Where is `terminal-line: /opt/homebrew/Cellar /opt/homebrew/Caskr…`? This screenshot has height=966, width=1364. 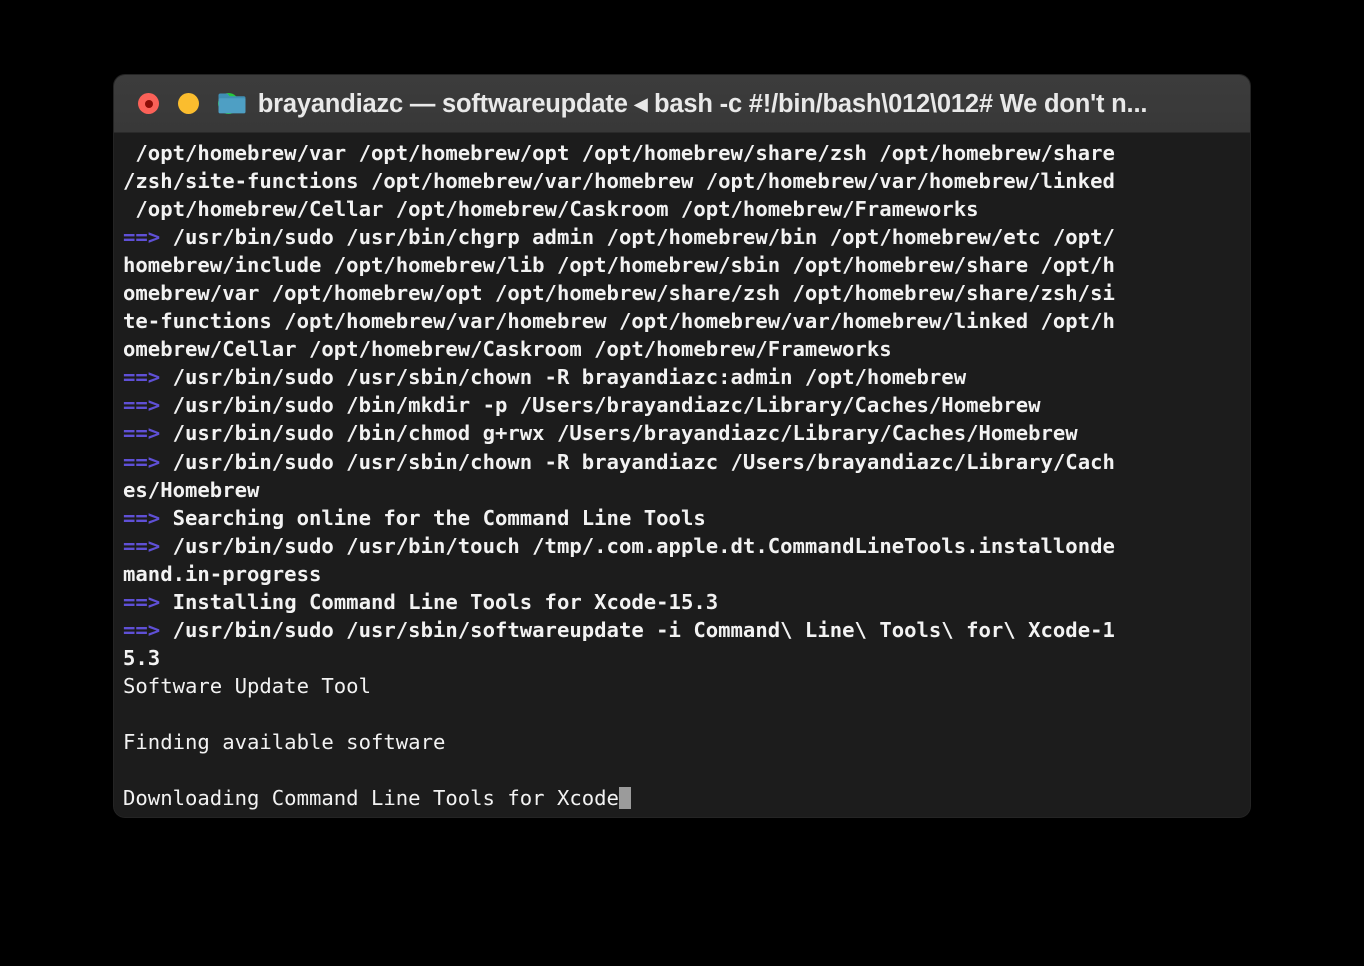
terminal-line: /opt/homebrew/Cellar /opt/homebrew/Caskr… is located at coordinates (684, 209).